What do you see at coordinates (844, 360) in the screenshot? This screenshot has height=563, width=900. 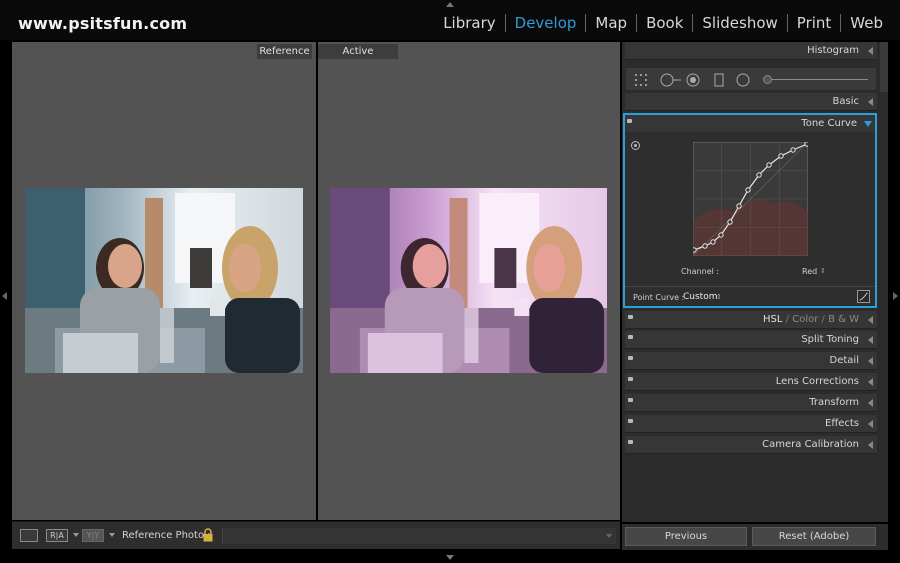 I see `detail-title: Detail` at bounding box center [844, 360].